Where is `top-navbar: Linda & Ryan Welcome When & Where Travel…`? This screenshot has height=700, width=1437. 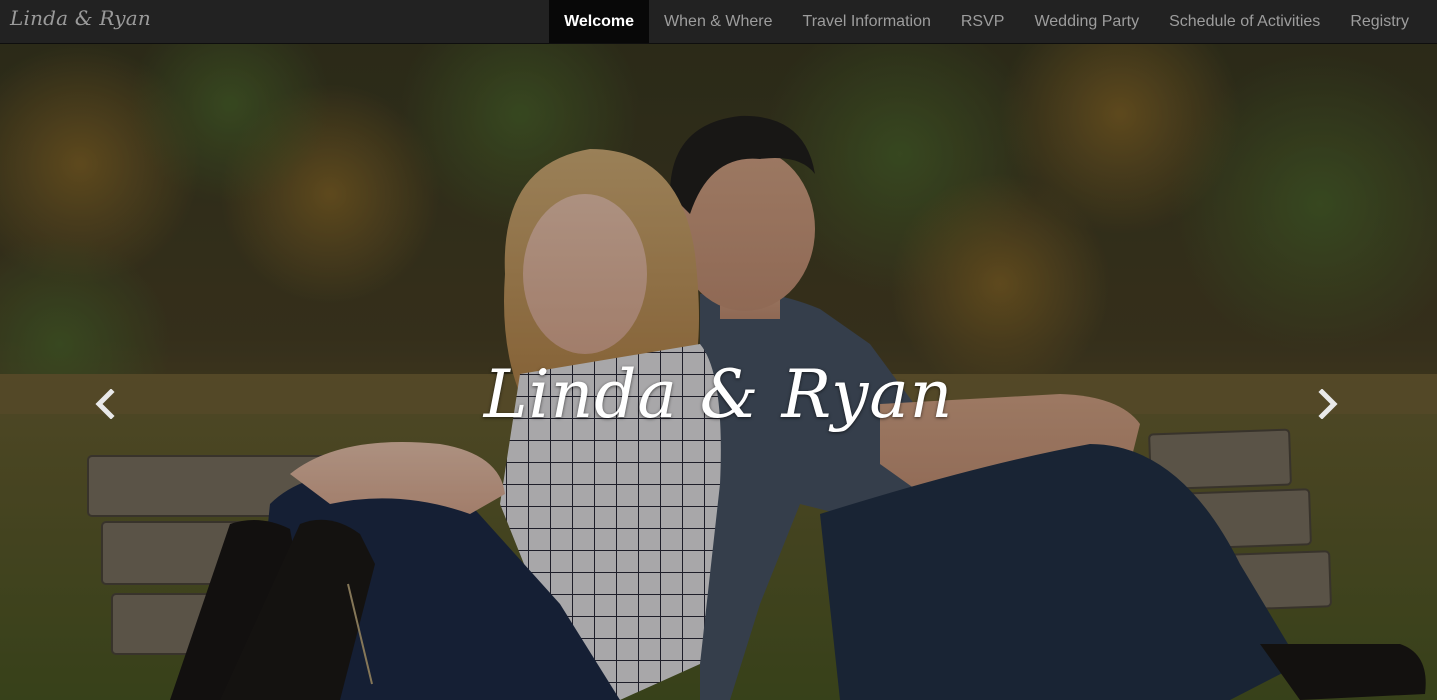
top-navbar: Linda & Ryan Welcome When & Where Travel… is located at coordinates (718, 22).